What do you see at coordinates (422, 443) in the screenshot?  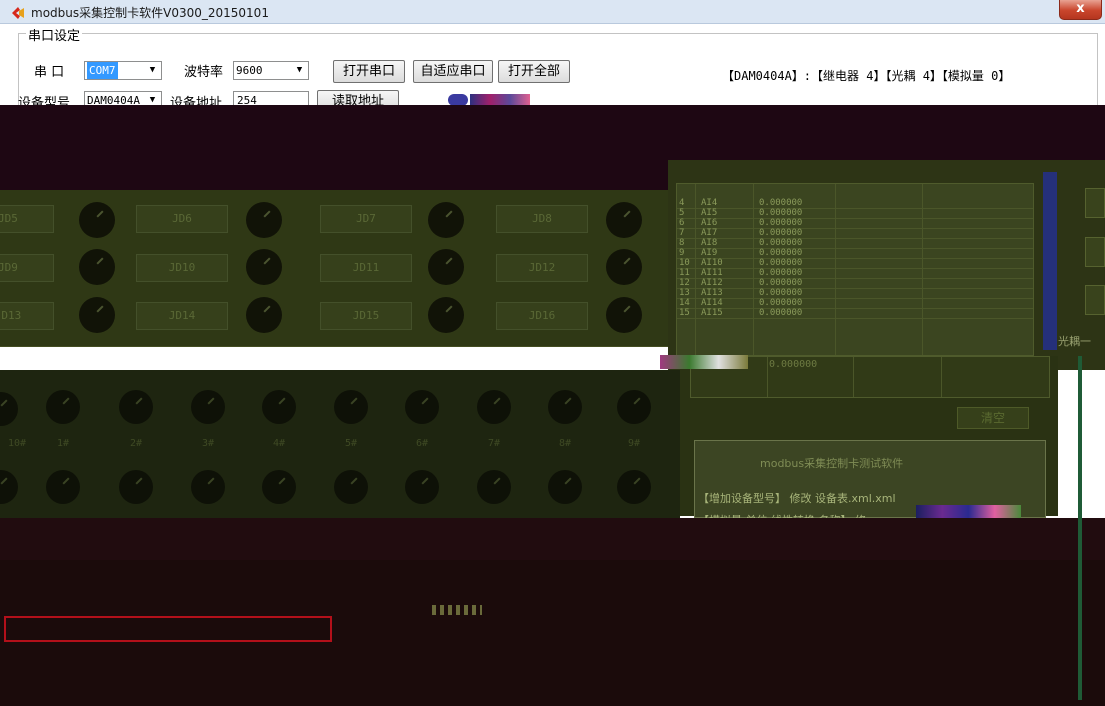 I see `analog-label: 6#` at bounding box center [422, 443].